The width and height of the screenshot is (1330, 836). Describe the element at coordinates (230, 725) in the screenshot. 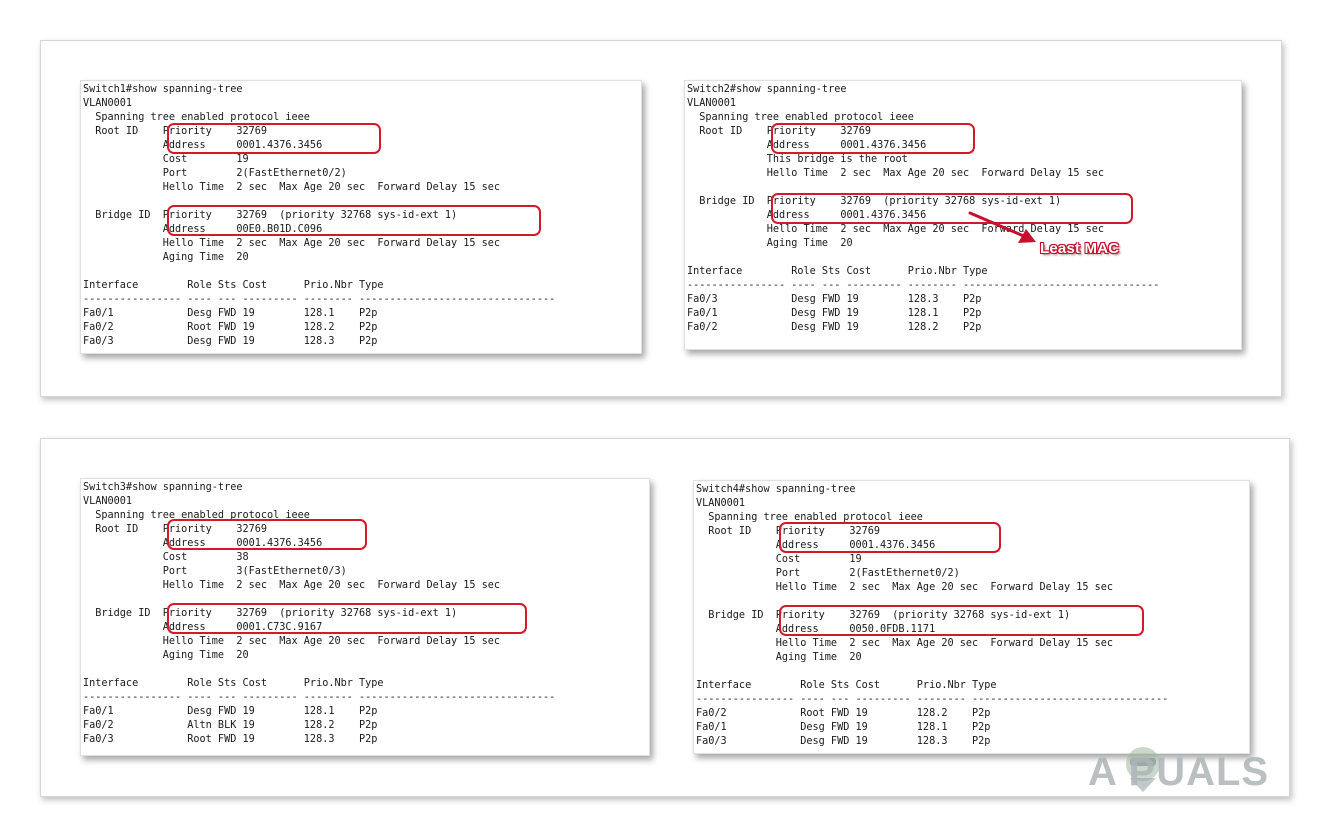

I see `terminal-line: Fa0/2 Altn BLK 19 128.2 P2p` at that location.